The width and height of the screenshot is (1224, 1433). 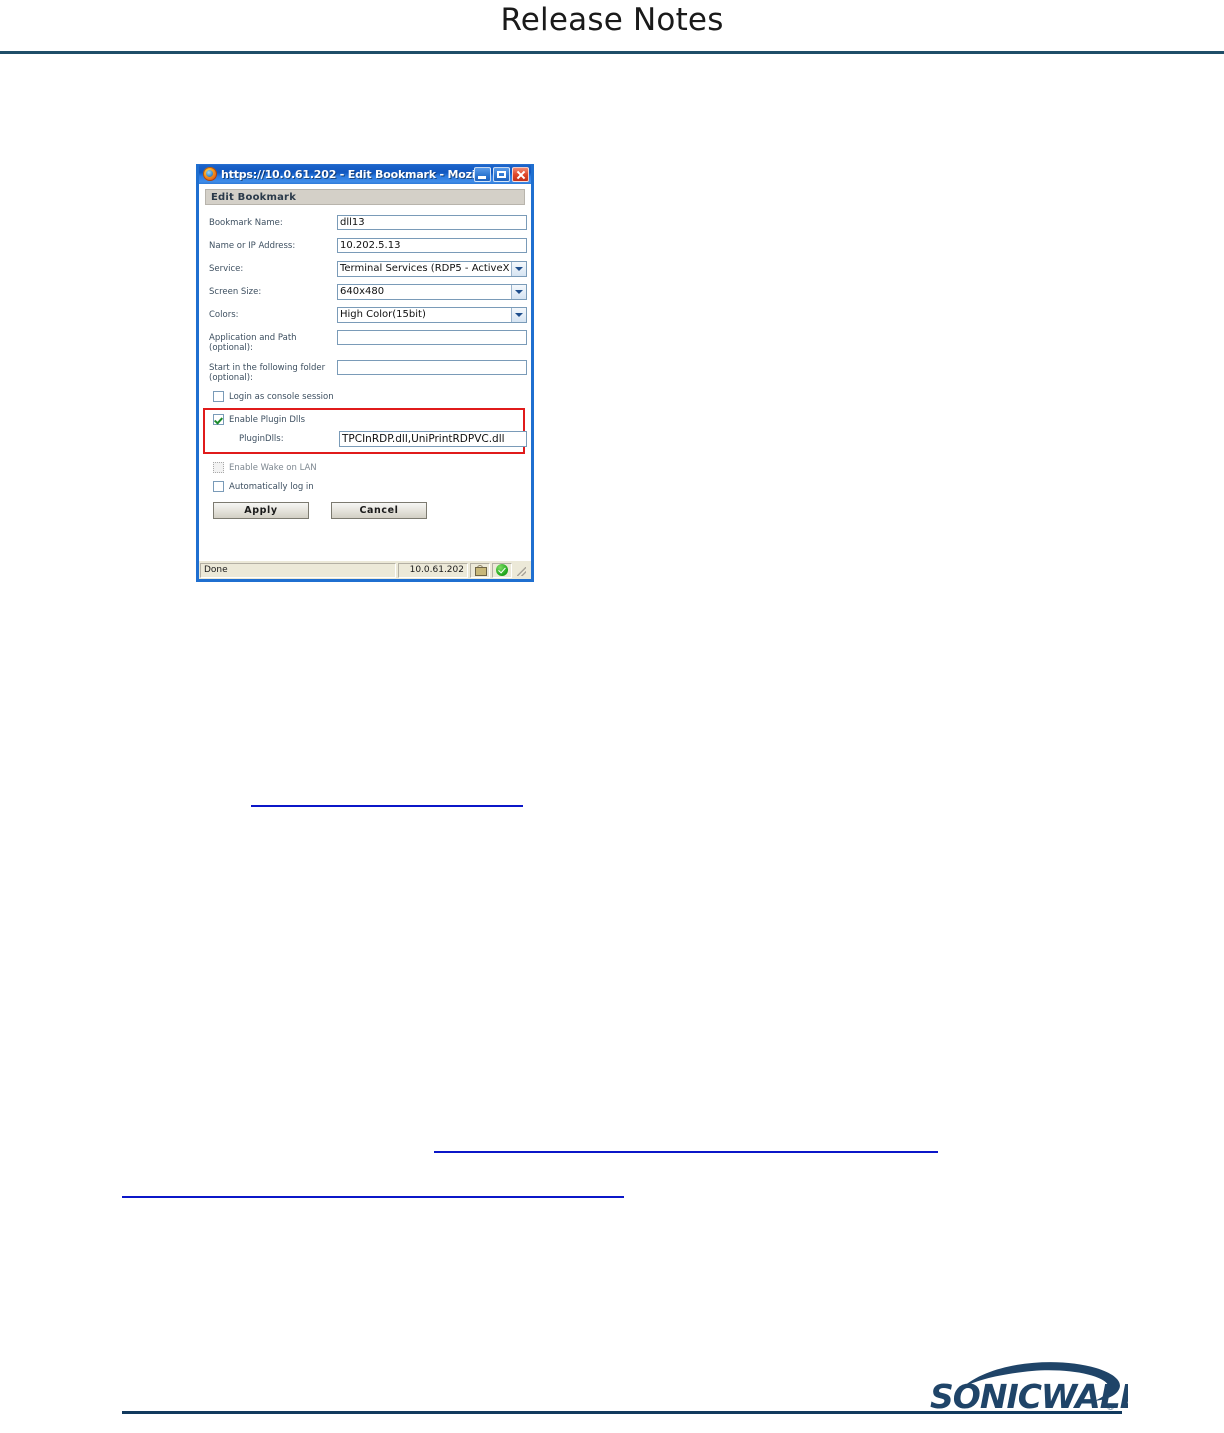 I want to click on form-row-screen-size: Screen Size: 640x480, so click(x=368, y=292).